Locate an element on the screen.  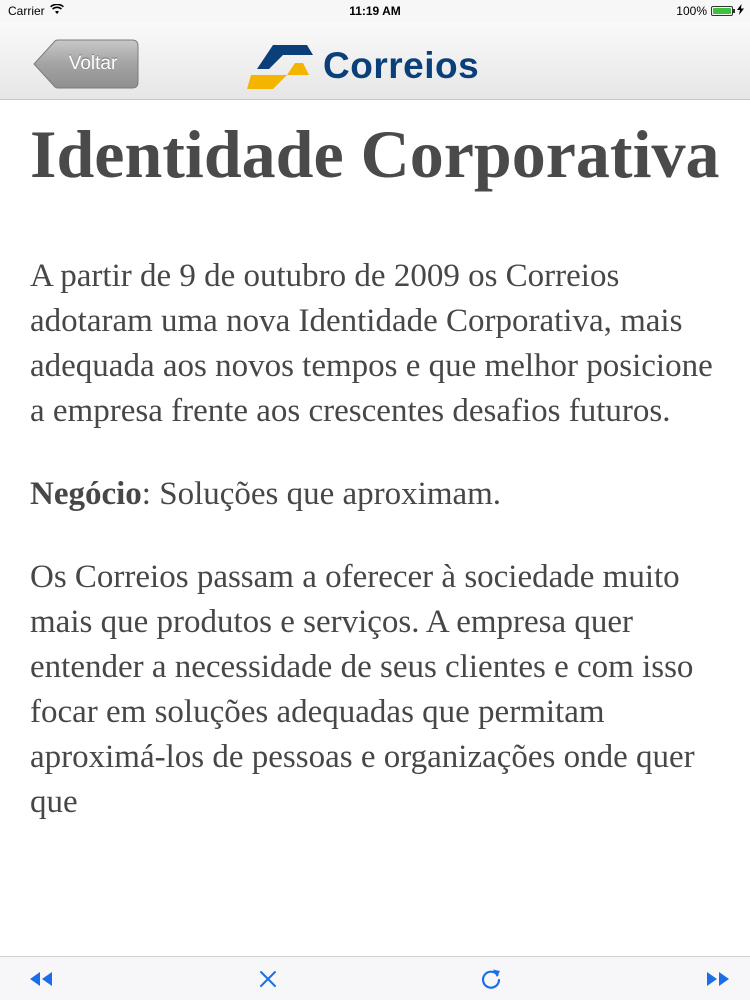
status-time: 11:19 AM is located at coordinates (375, 11).